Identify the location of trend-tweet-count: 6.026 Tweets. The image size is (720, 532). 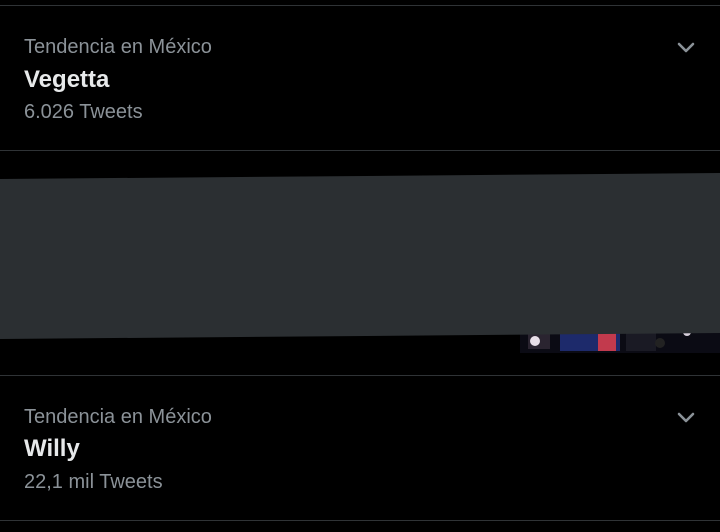
(83, 112).